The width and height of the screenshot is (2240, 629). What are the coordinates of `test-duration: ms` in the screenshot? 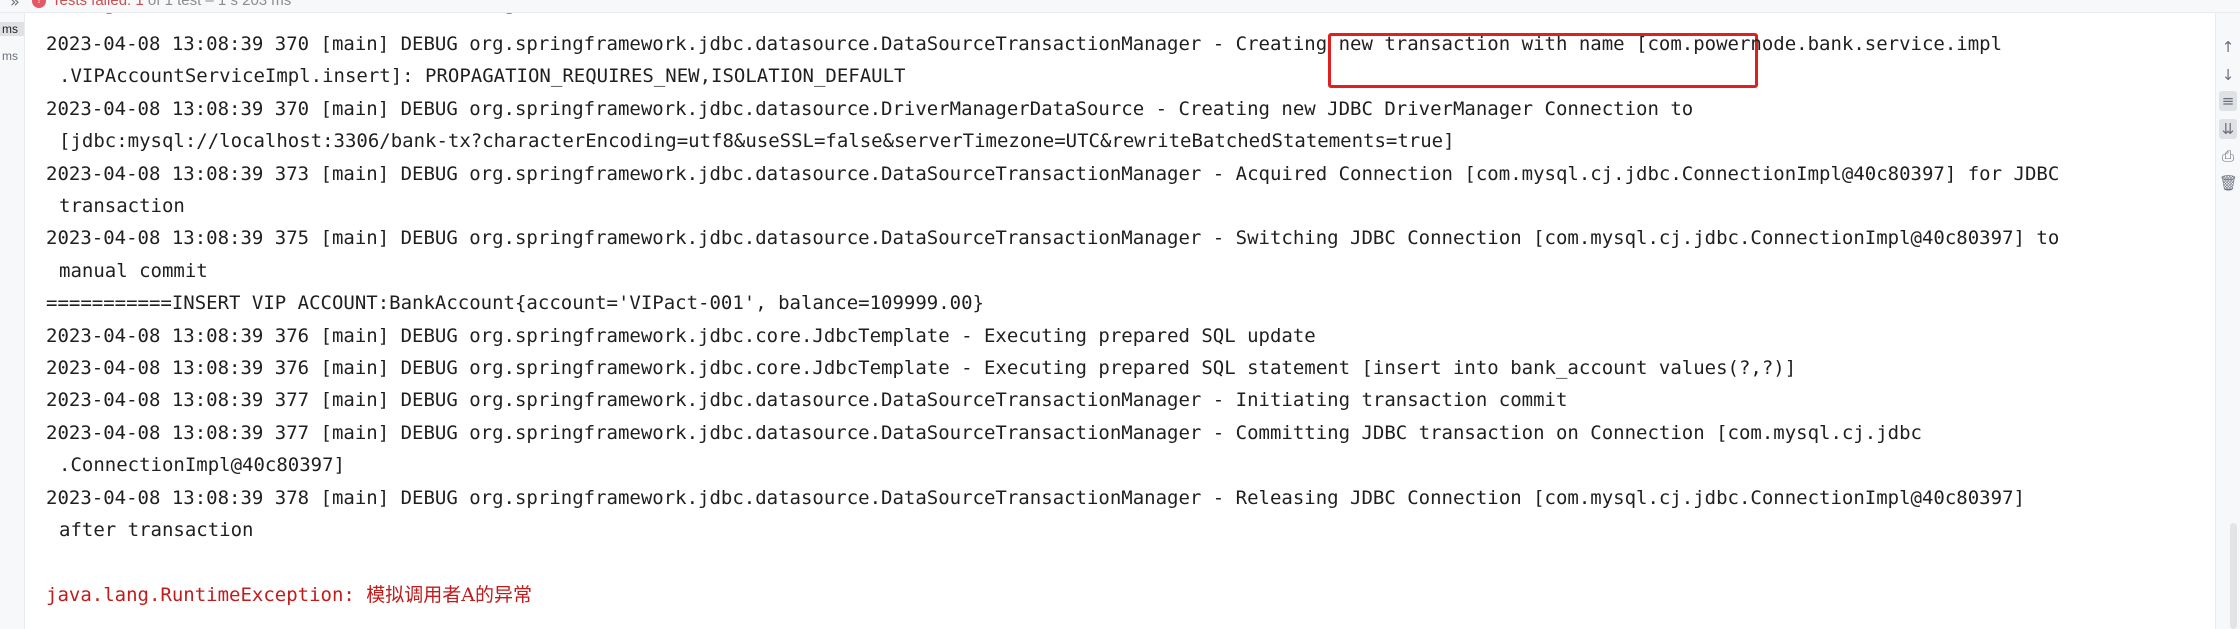 It's located at (10, 56).